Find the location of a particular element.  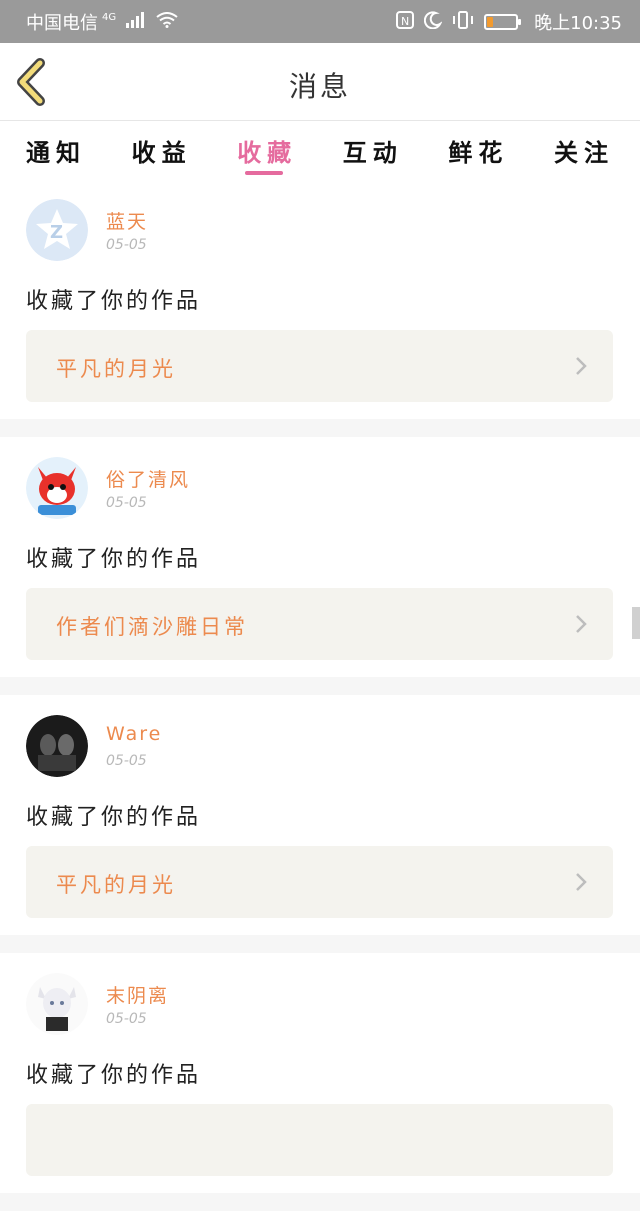

tab-follows: 关注 is located at coordinates (584, 150).